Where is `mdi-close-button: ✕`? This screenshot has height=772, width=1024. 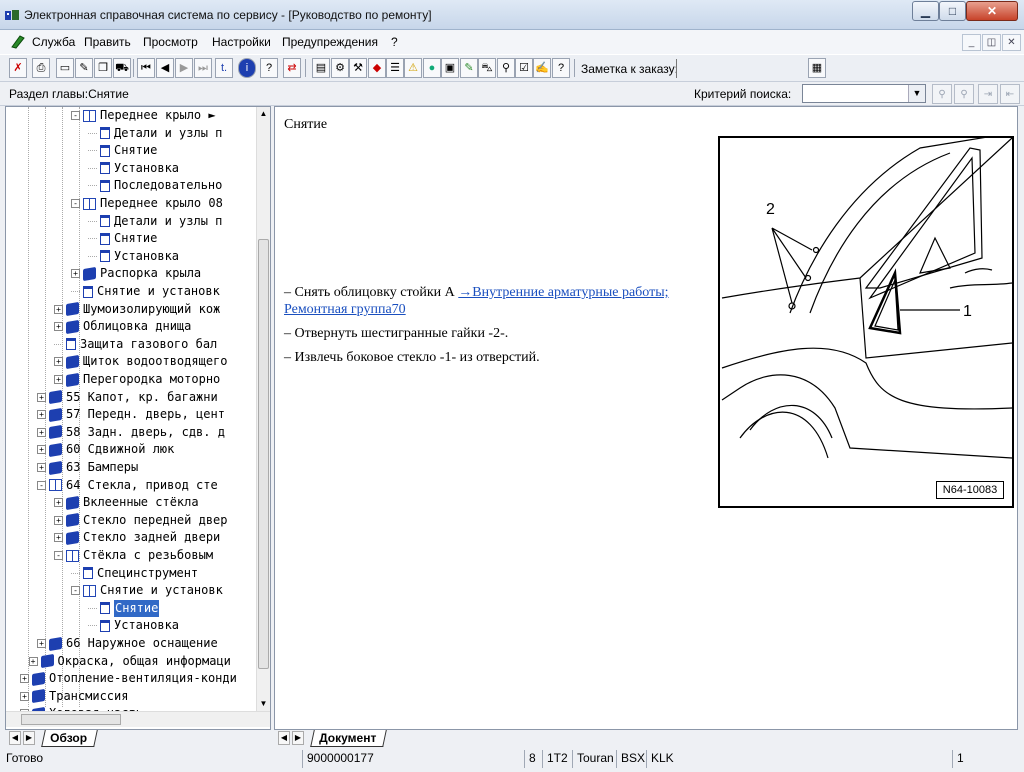
mdi-close-button: ✕ is located at coordinates (1011, 42).